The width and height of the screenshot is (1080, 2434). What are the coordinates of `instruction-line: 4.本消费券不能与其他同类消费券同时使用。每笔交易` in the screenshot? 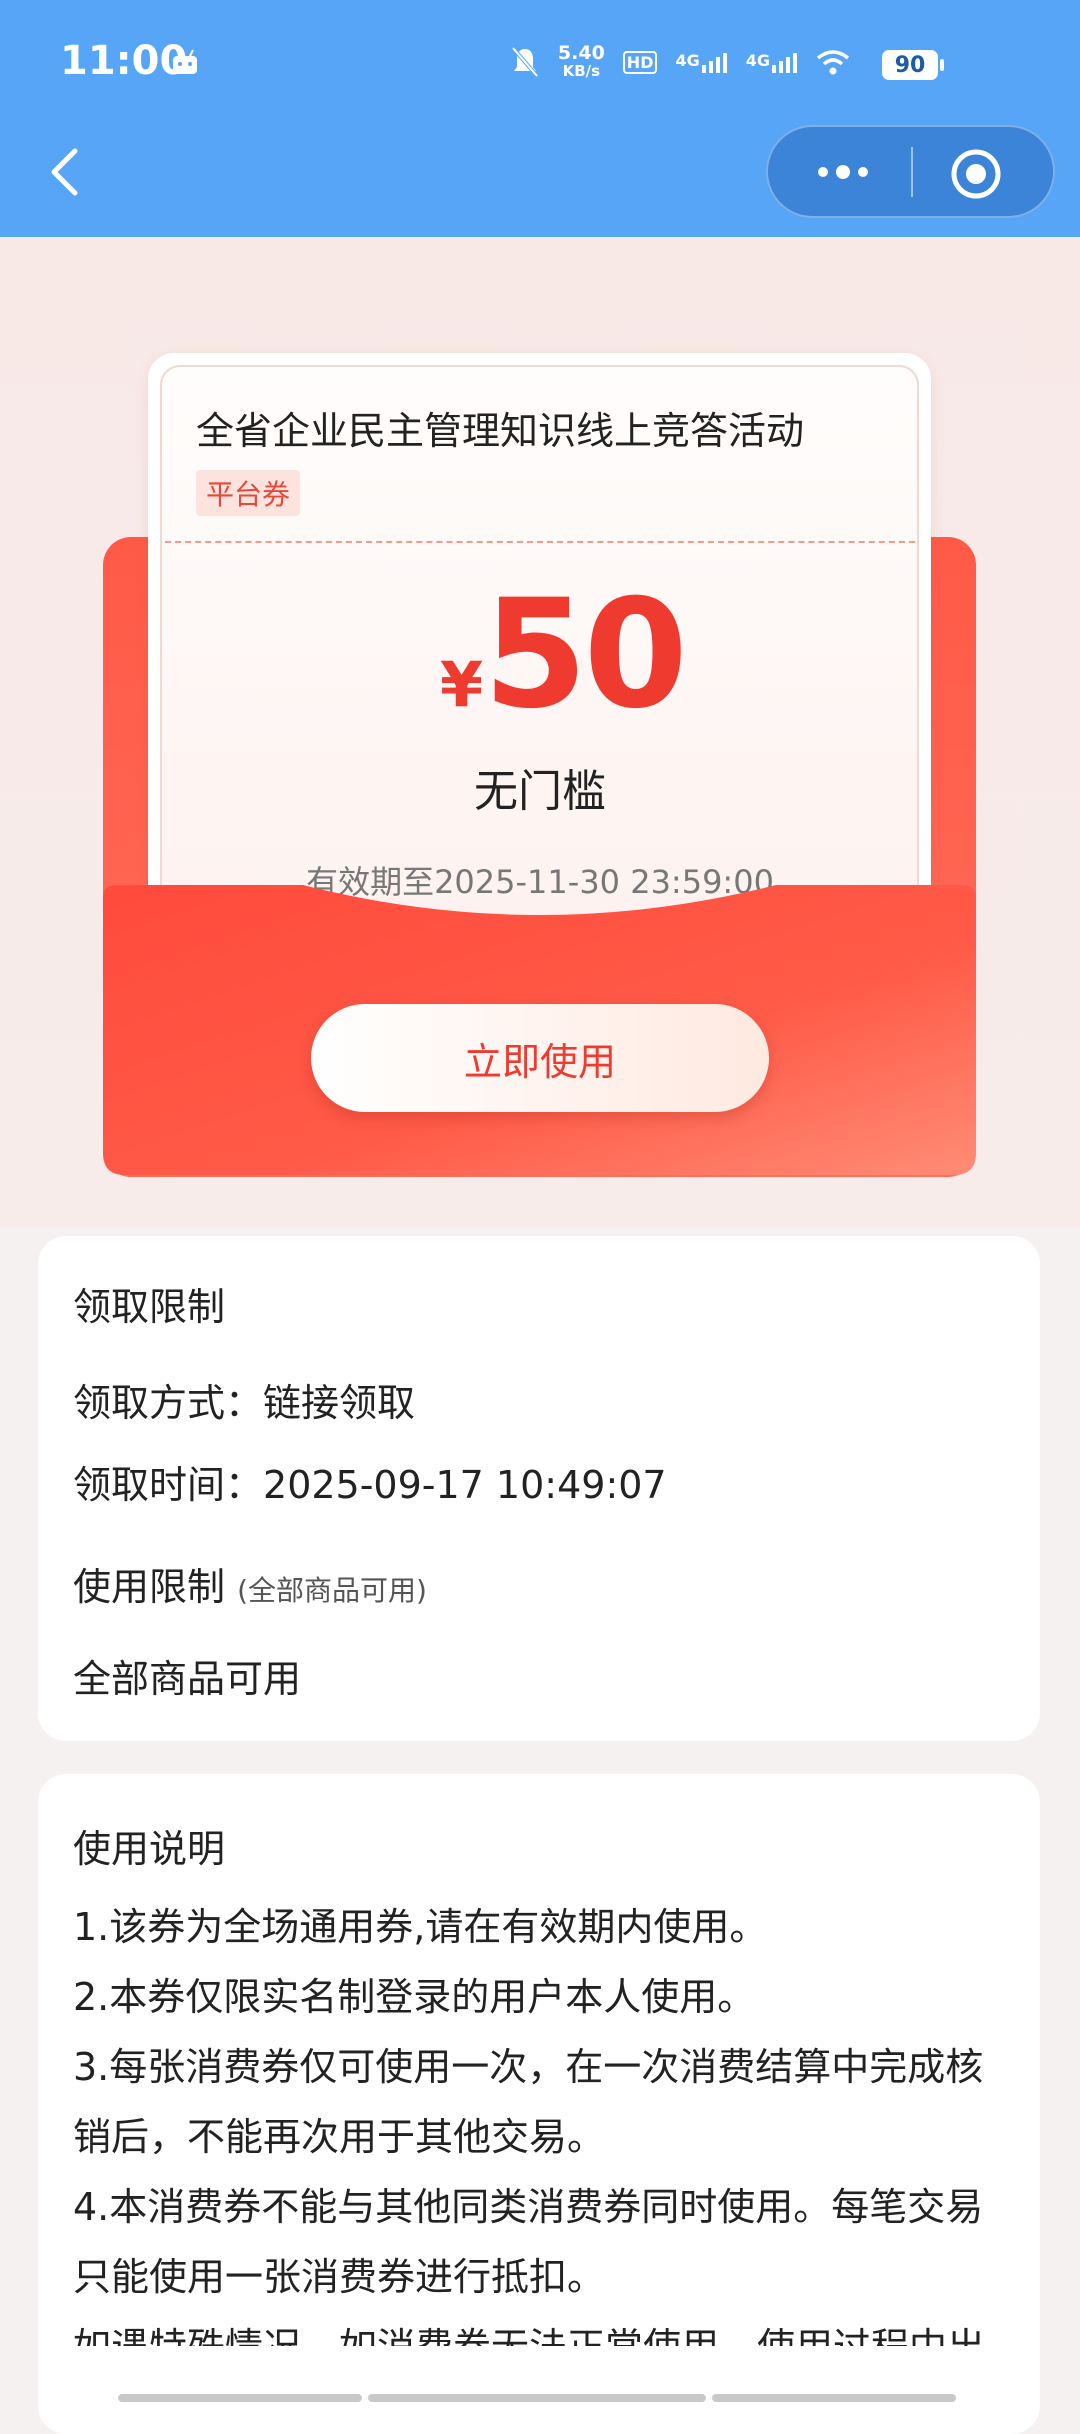 It's located at (528, 2207).